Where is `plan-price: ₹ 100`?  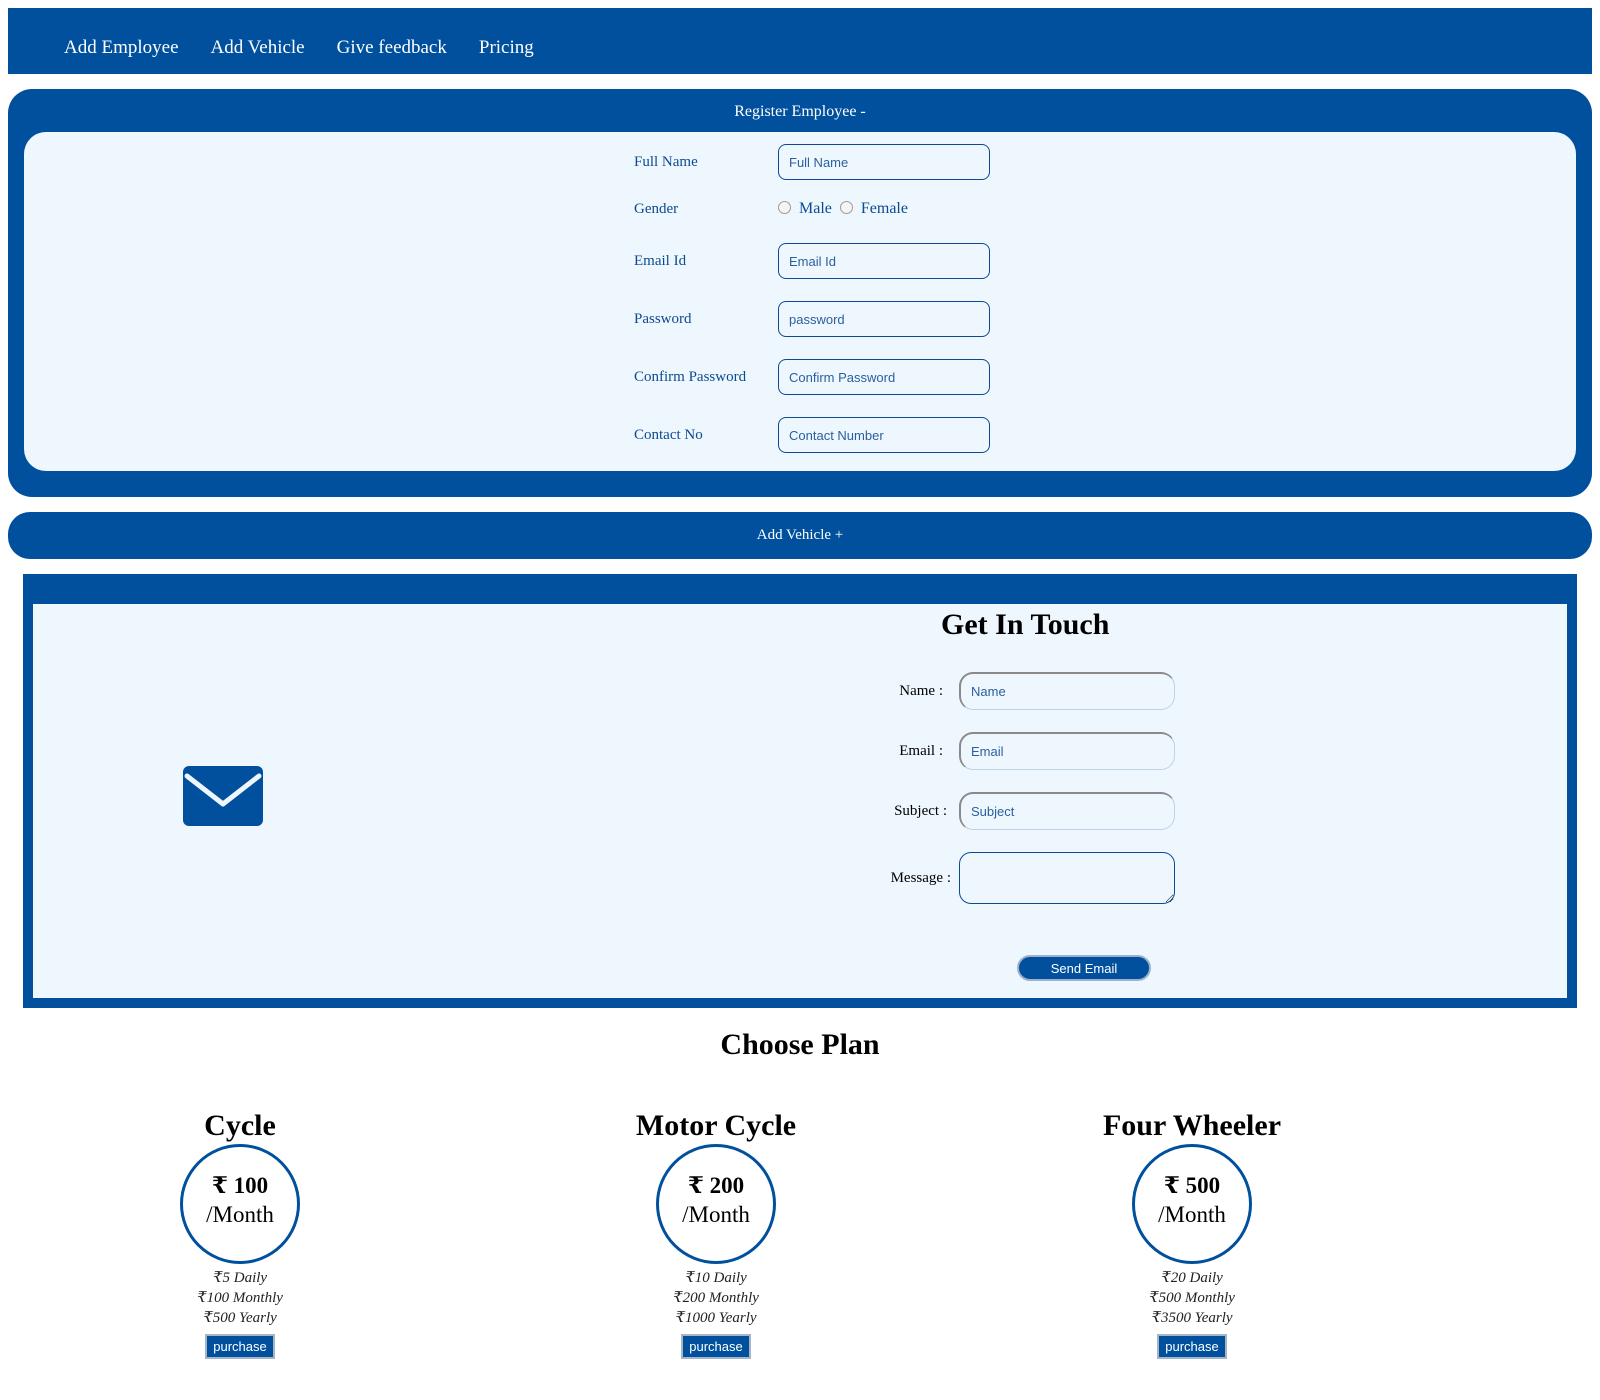 plan-price: ₹ 100 is located at coordinates (240, 1185).